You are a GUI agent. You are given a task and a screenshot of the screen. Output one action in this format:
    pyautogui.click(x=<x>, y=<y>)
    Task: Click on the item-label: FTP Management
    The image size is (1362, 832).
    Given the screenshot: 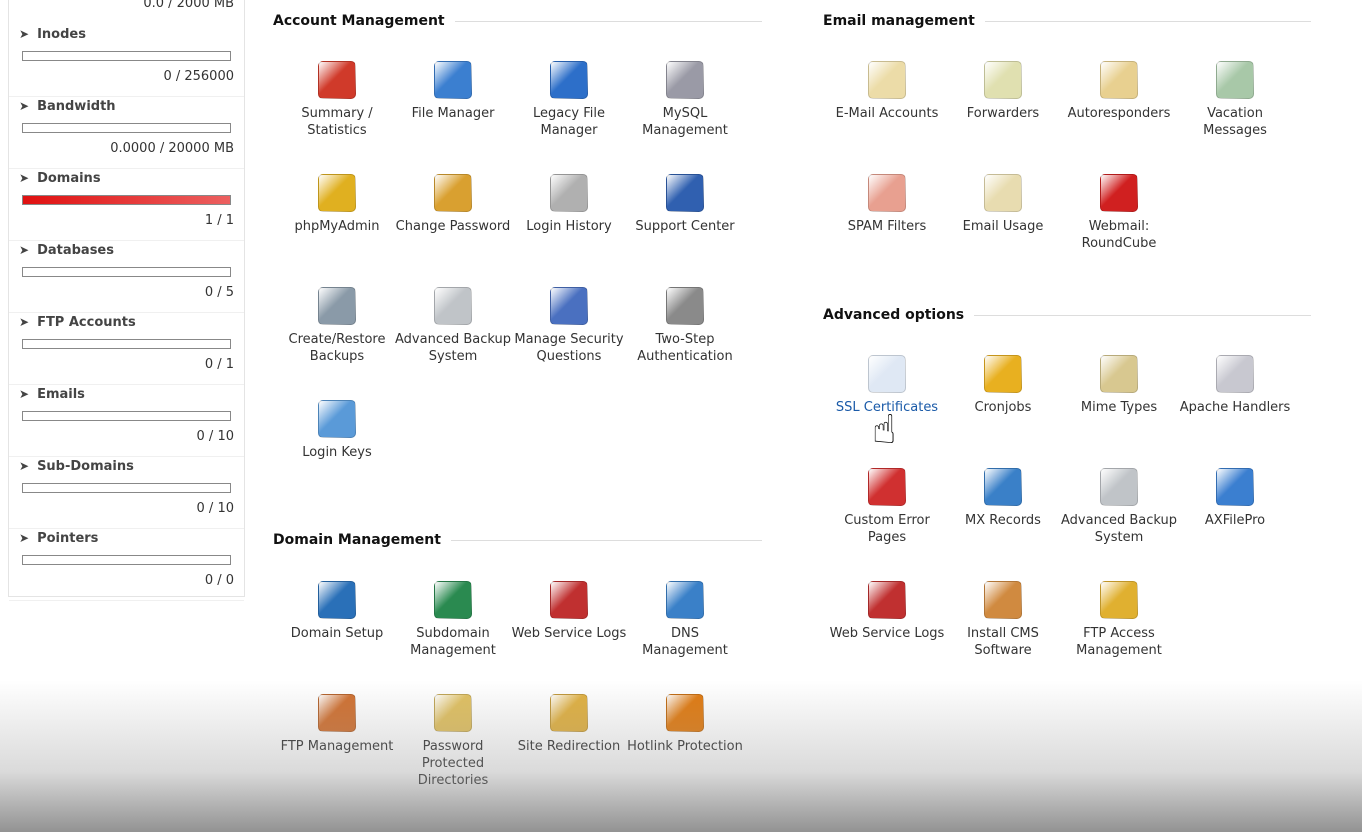 What is the action you would take?
    pyautogui.click(x=337, y=746)
    